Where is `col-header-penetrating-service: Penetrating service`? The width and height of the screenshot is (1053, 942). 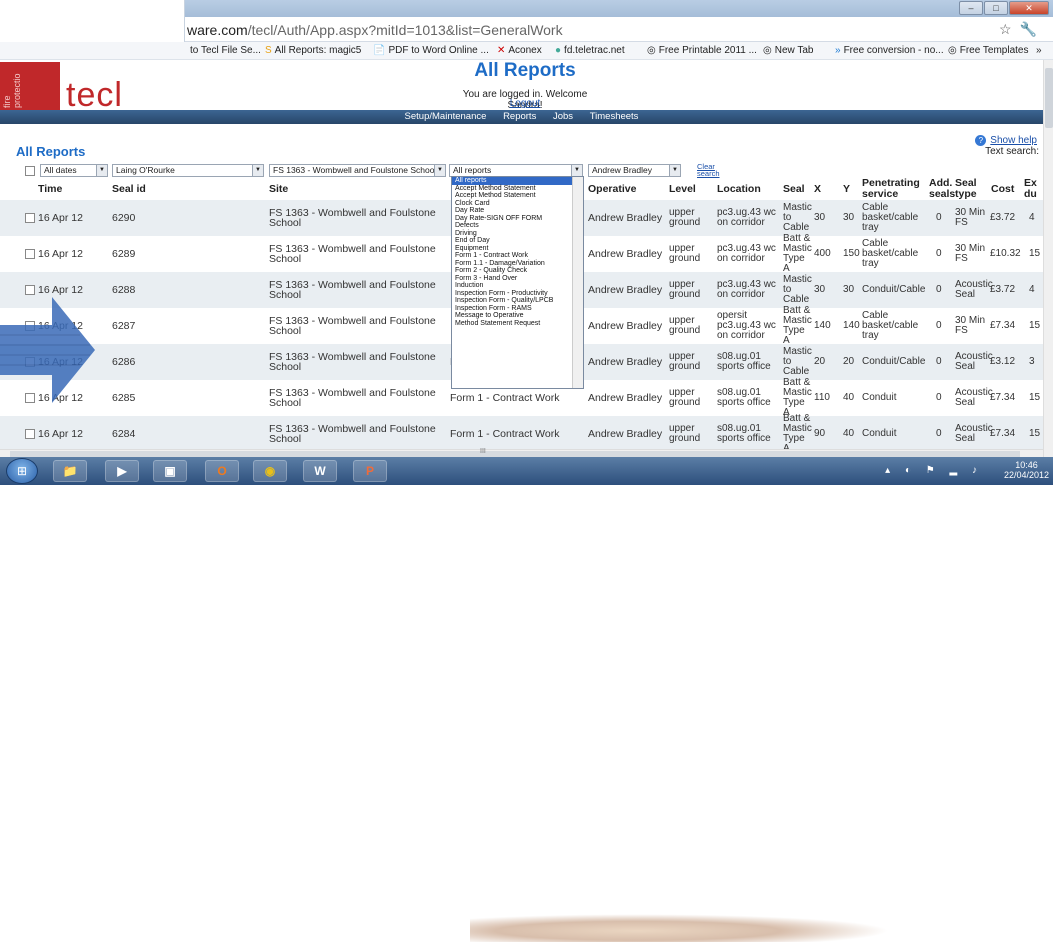
col-header-penetrating-service: Penetrating service is located at coordinates (894, 189).